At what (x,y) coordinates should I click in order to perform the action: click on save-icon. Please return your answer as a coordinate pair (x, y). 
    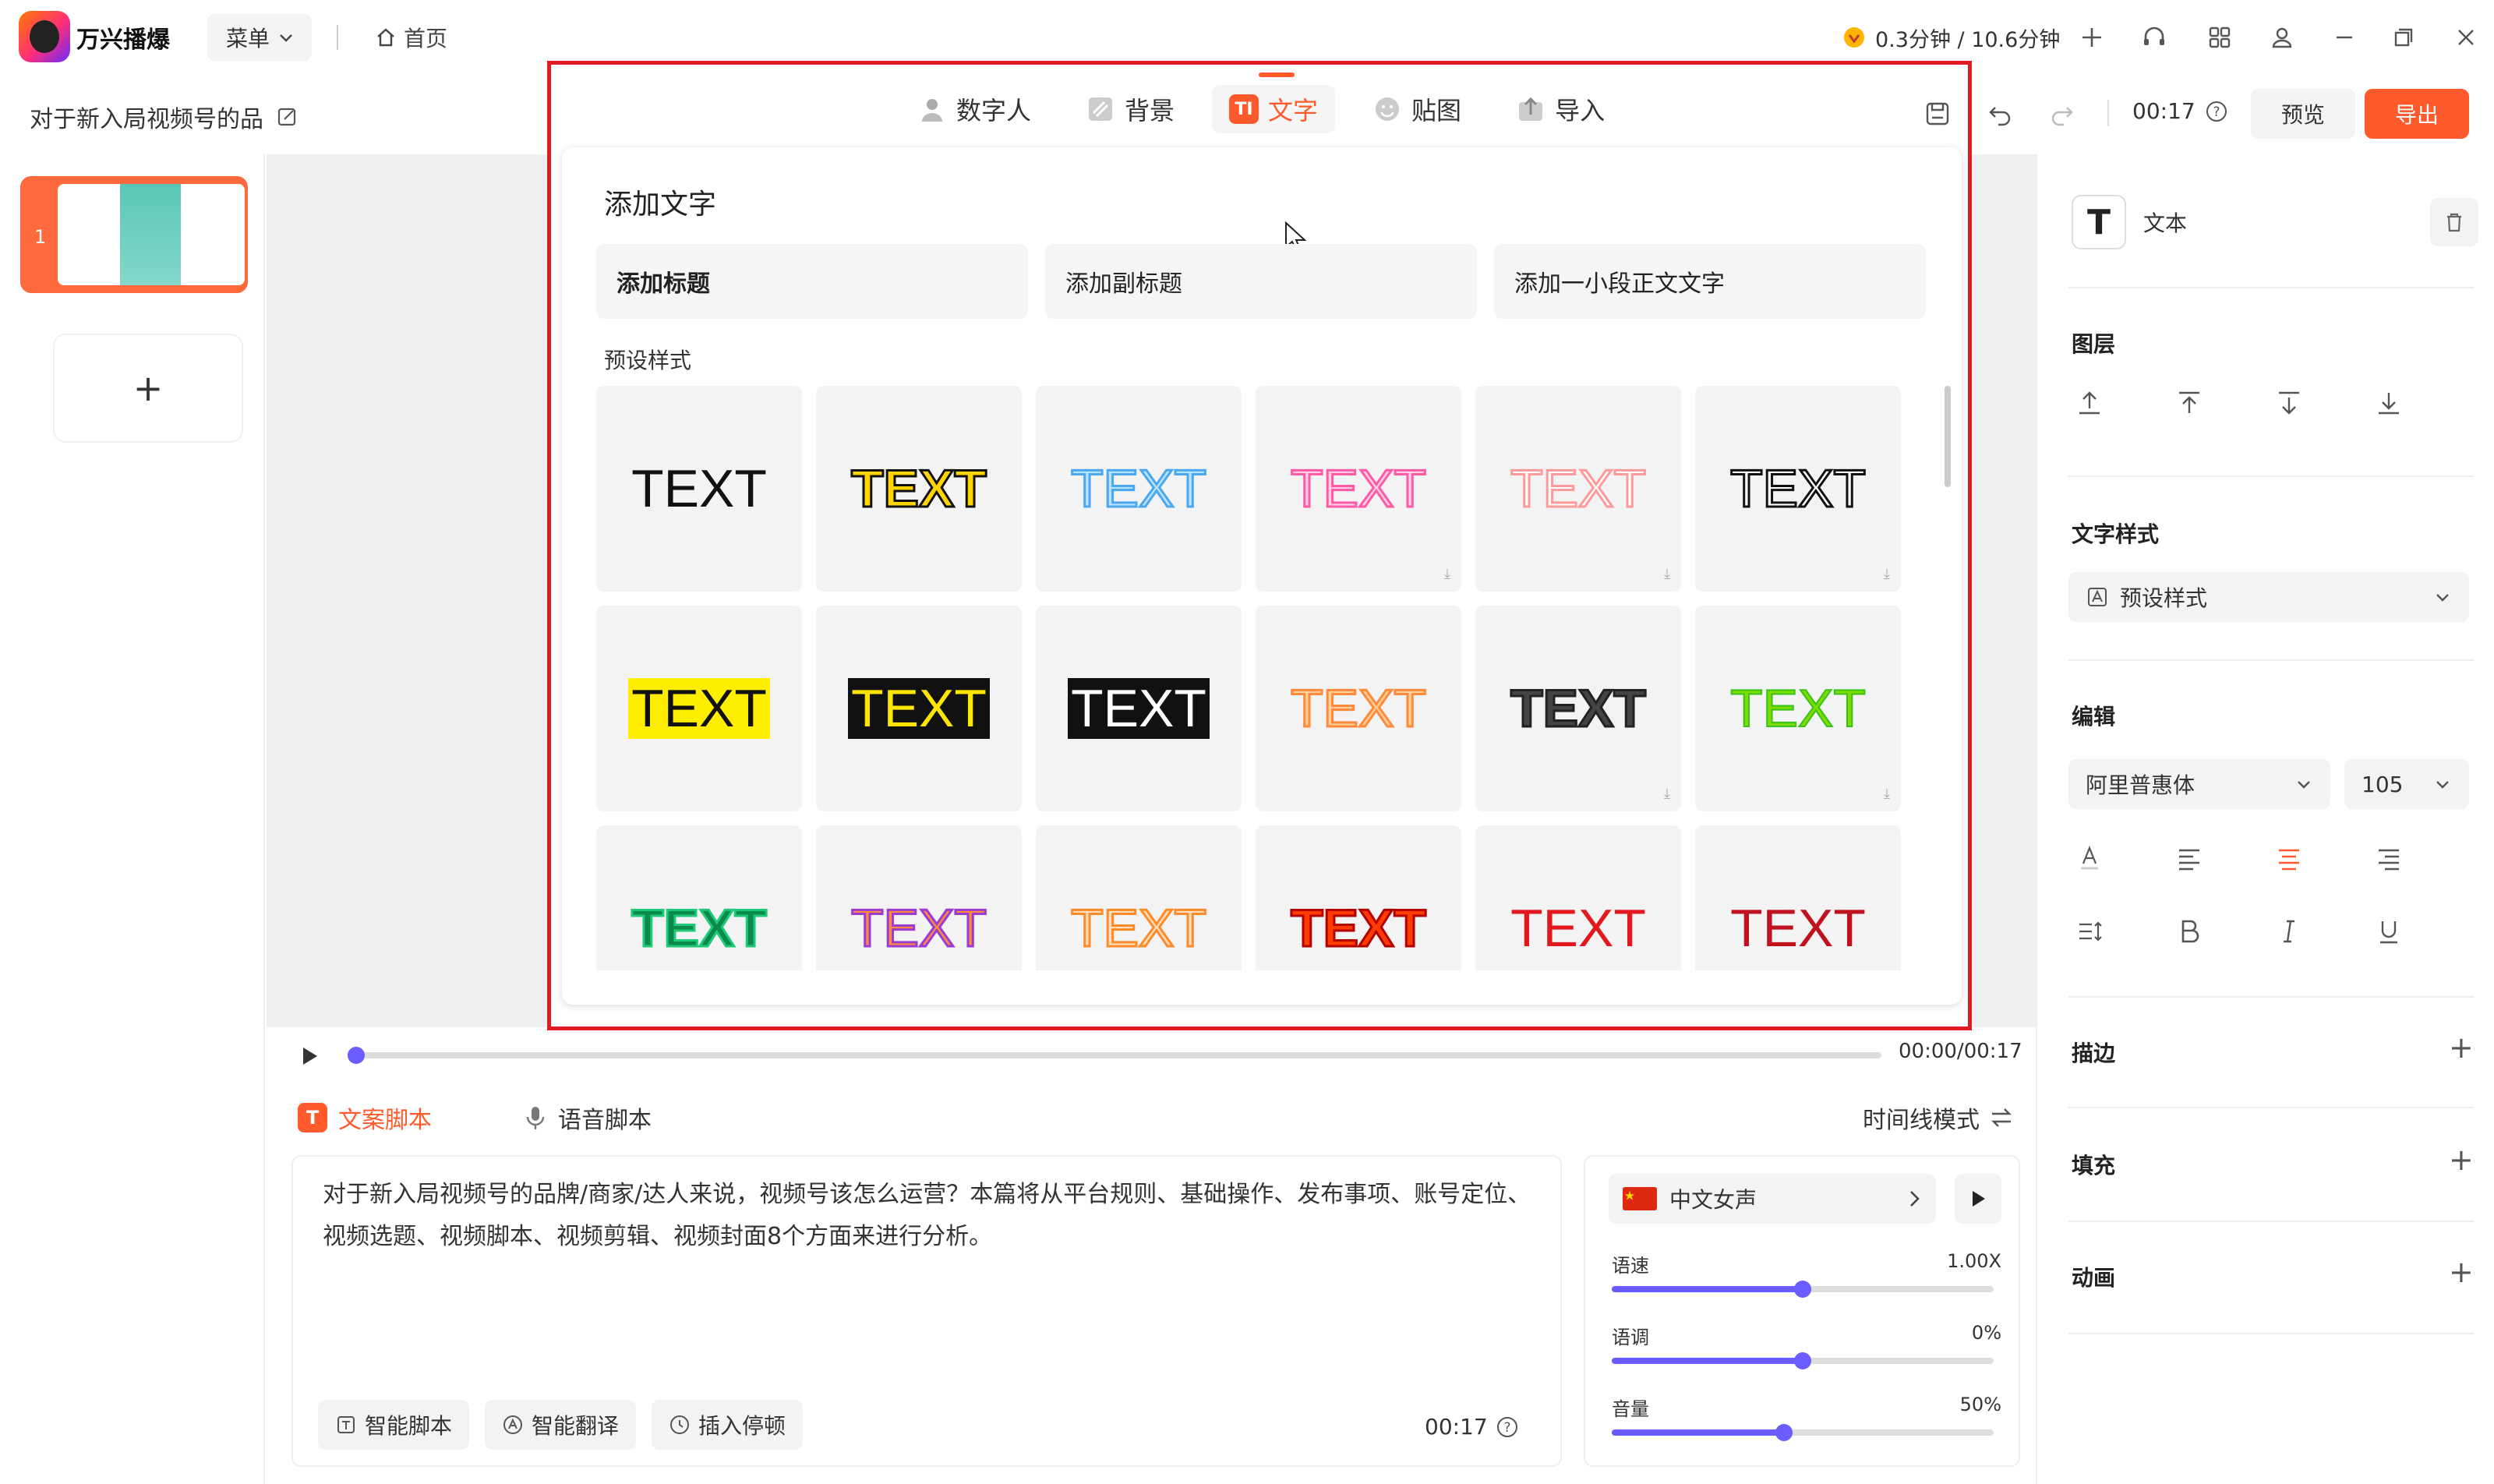
    Looking at the image, I should click on (1937, 114).